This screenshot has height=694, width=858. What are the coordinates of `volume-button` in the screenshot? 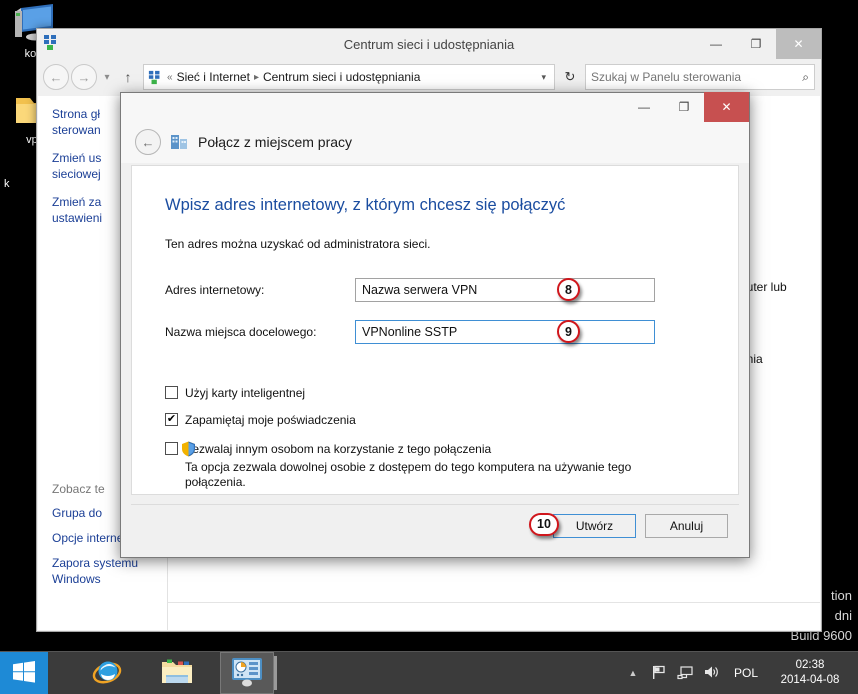 It's located at (711, 673).